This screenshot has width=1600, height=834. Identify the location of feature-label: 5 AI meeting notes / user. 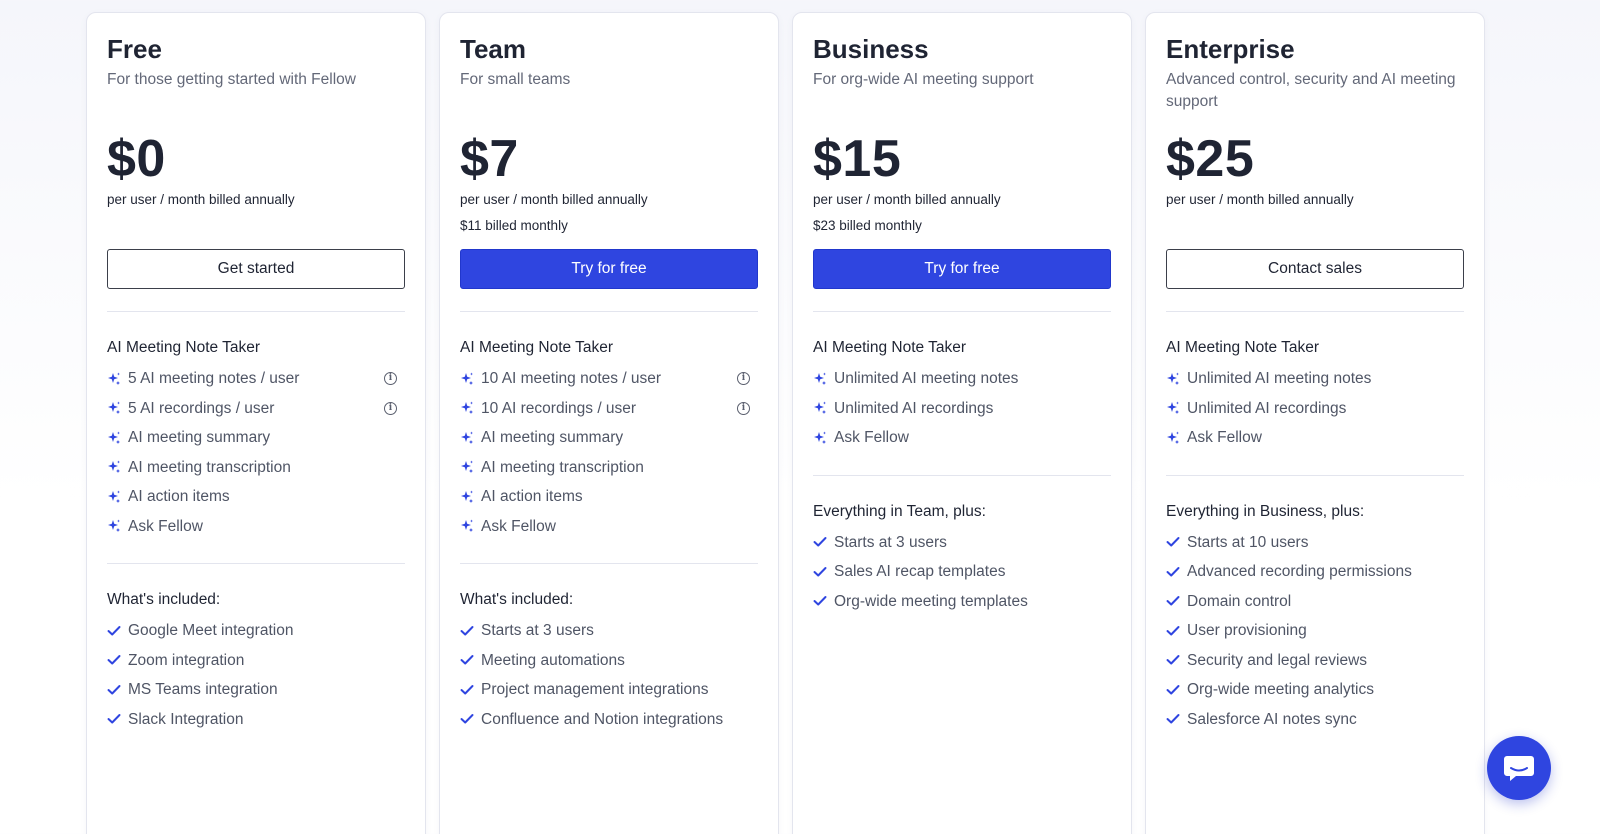
(214, 378).